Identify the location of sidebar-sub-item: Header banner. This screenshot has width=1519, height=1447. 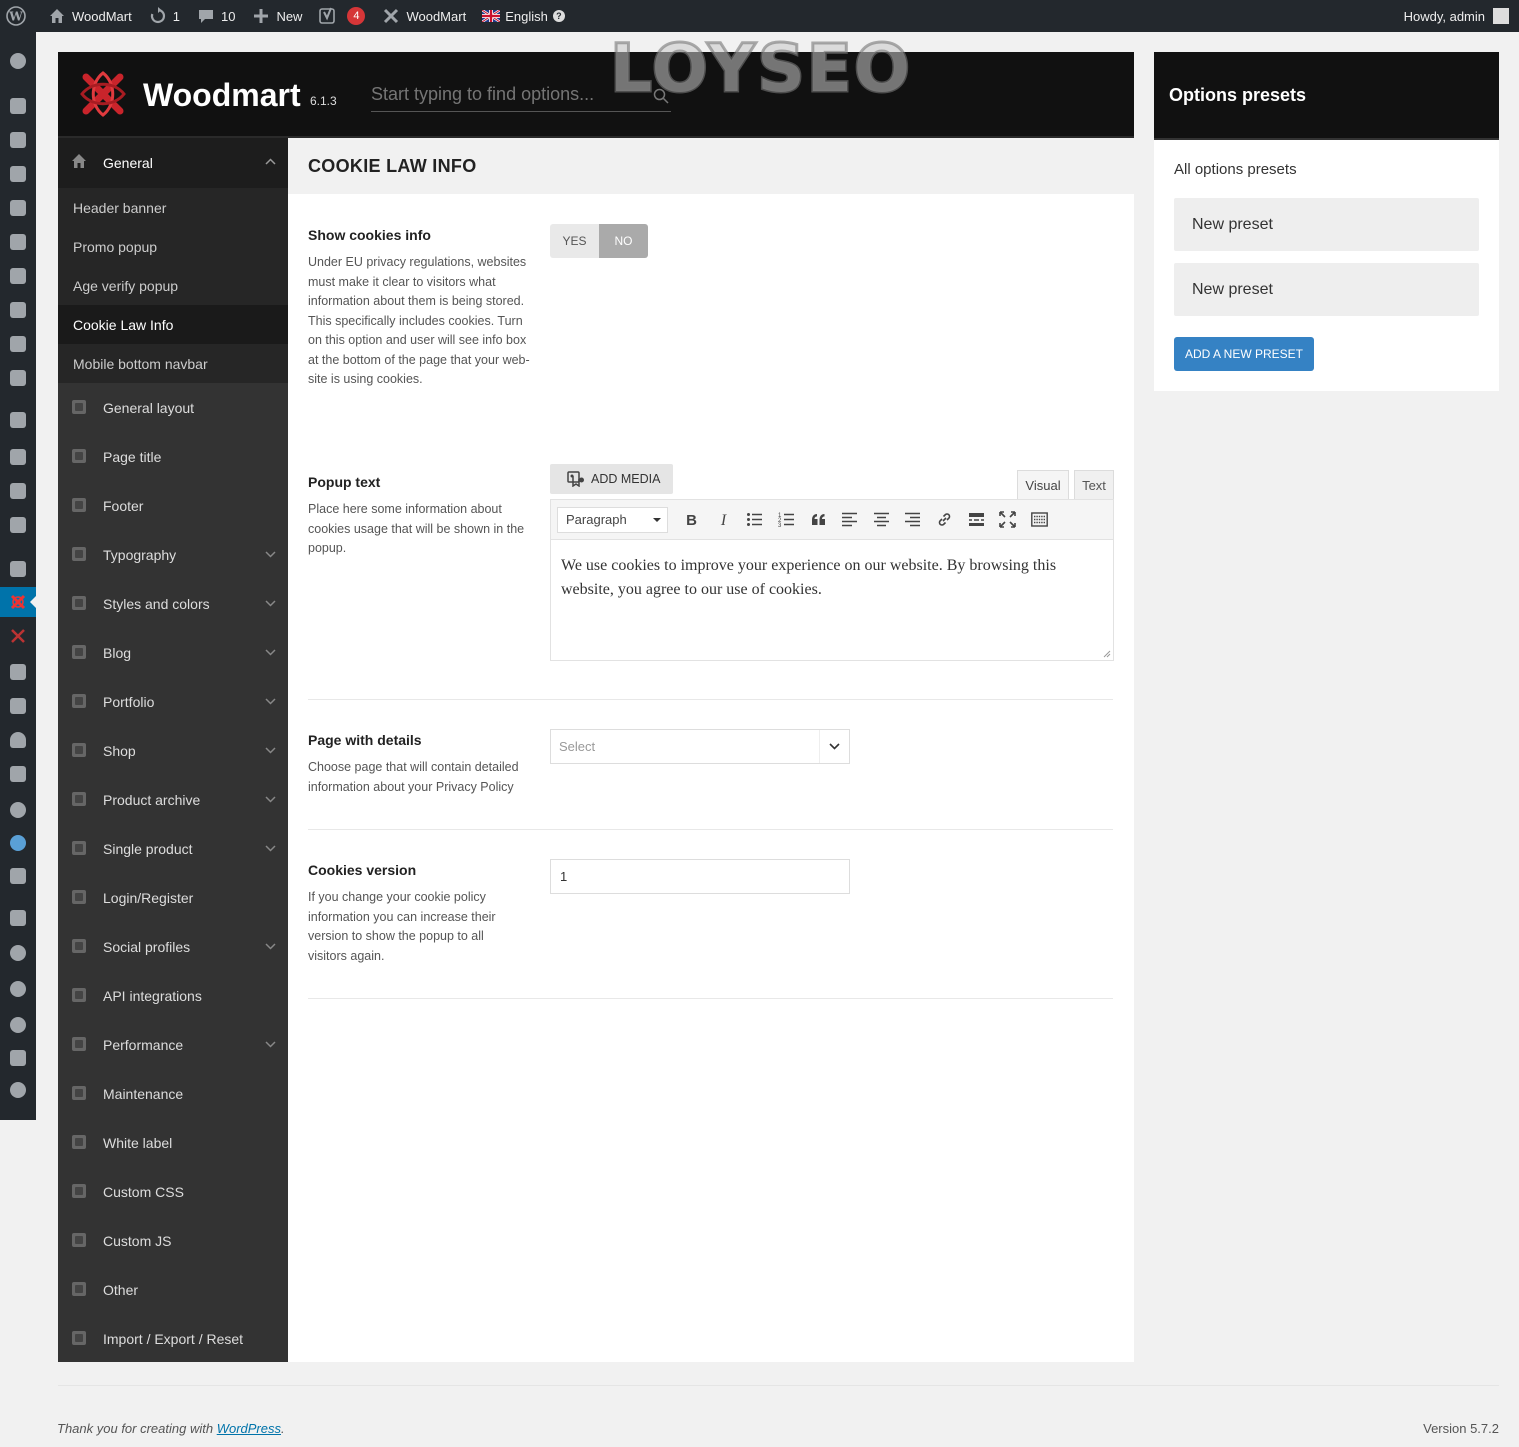
(173, 207).